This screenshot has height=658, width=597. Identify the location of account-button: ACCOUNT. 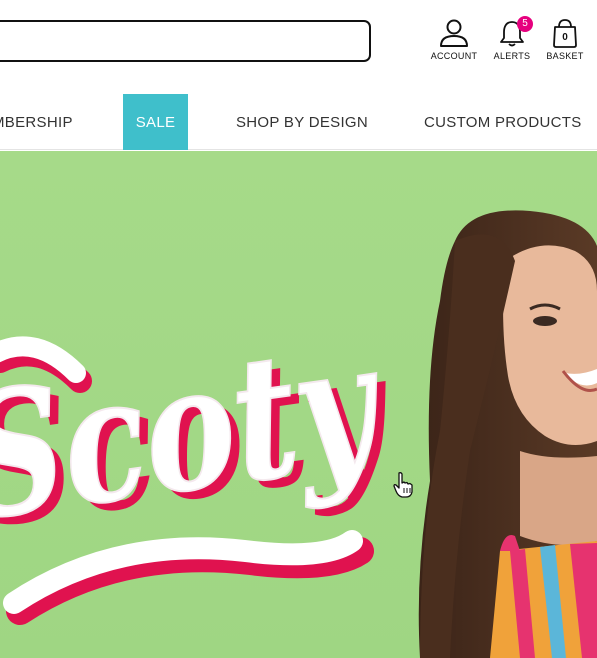
(454, 39).